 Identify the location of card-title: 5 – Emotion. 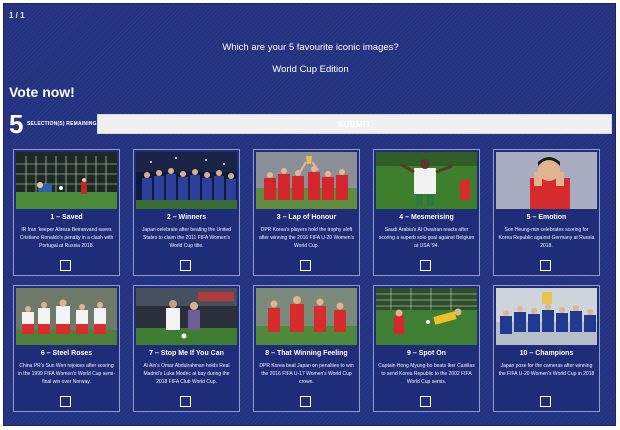
(546, 217).